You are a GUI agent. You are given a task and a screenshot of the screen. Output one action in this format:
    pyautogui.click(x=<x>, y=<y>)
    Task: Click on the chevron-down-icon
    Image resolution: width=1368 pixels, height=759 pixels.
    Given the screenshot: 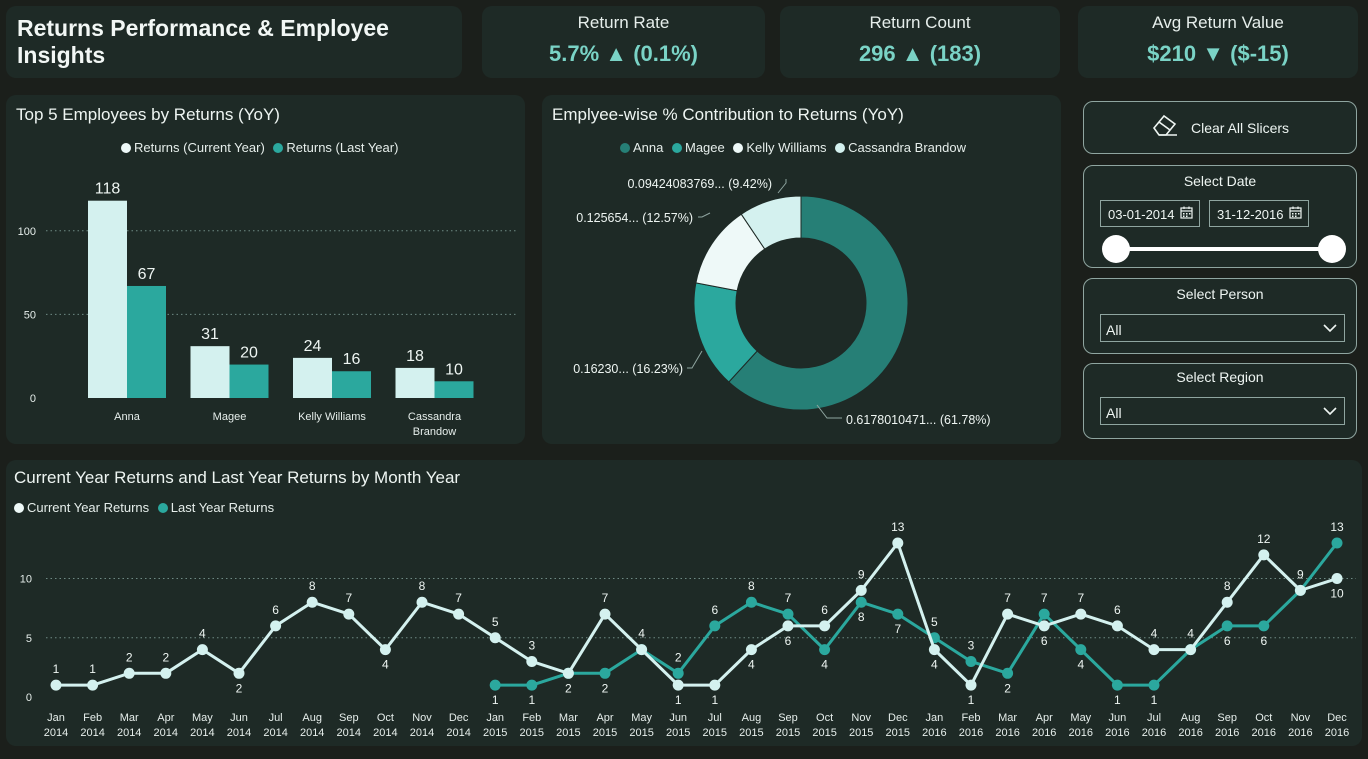 What is the action you would take?
    pyautogui.click(x=1330, y=412)
    